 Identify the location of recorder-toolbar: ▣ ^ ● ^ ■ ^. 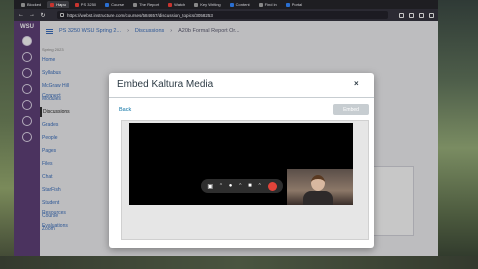
(242, 186).